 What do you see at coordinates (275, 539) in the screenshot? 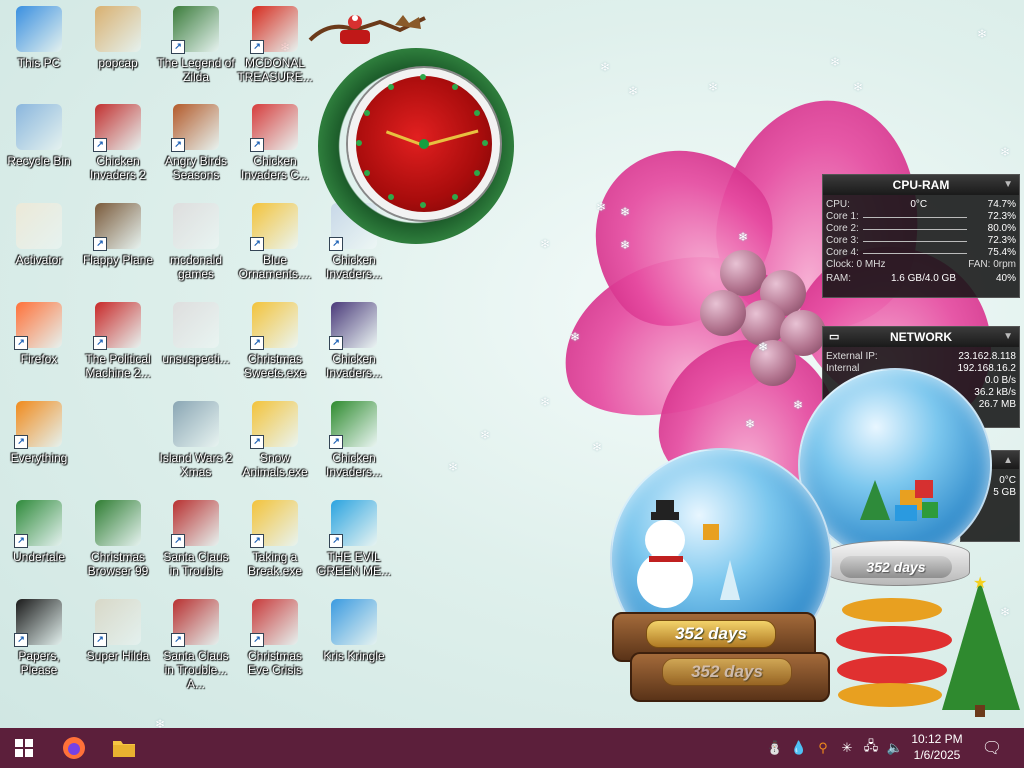
I see `desktop-icon: ↗ Taking a Break.exe` at bounding box center [275, 539].